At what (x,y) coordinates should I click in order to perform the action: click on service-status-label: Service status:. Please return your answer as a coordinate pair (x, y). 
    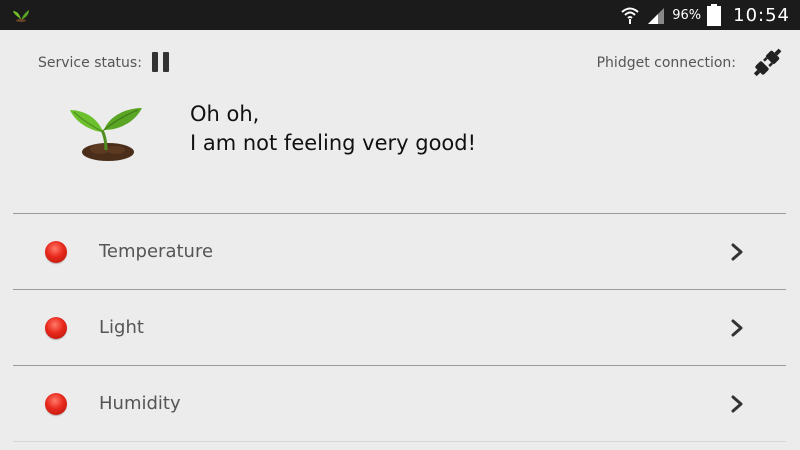
    Looking at the image, I should click on (90, 63).